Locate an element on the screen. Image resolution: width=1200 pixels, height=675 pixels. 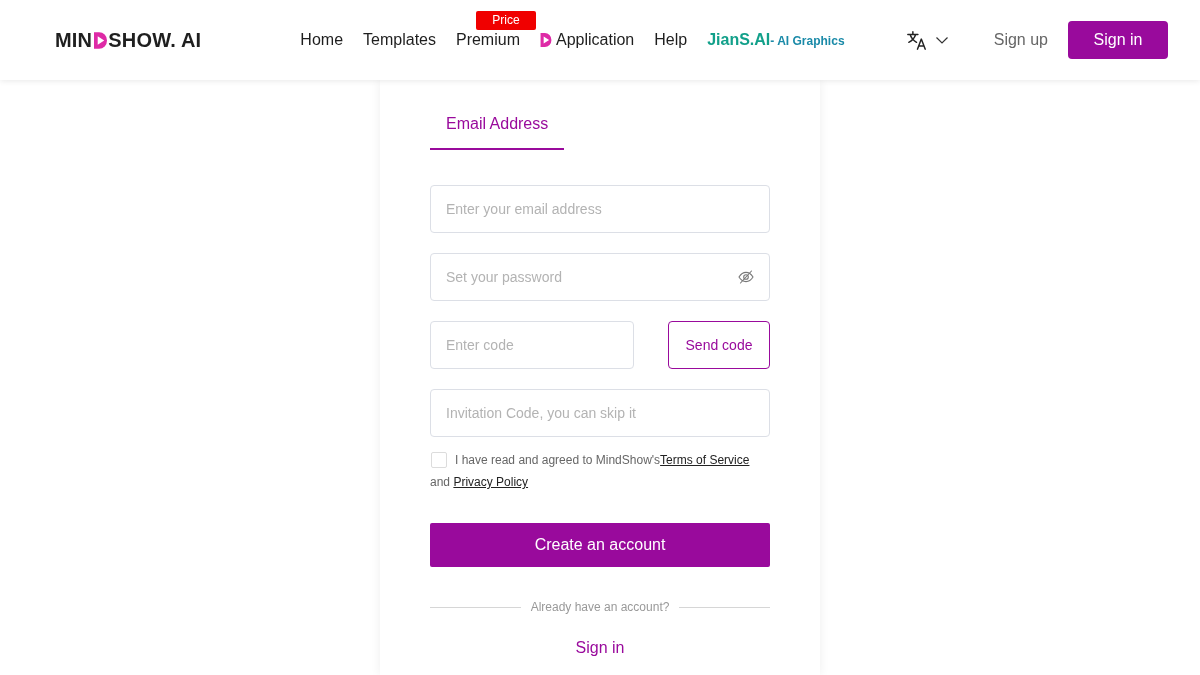
eye-slash-icon is located at coordinates (746, 277).